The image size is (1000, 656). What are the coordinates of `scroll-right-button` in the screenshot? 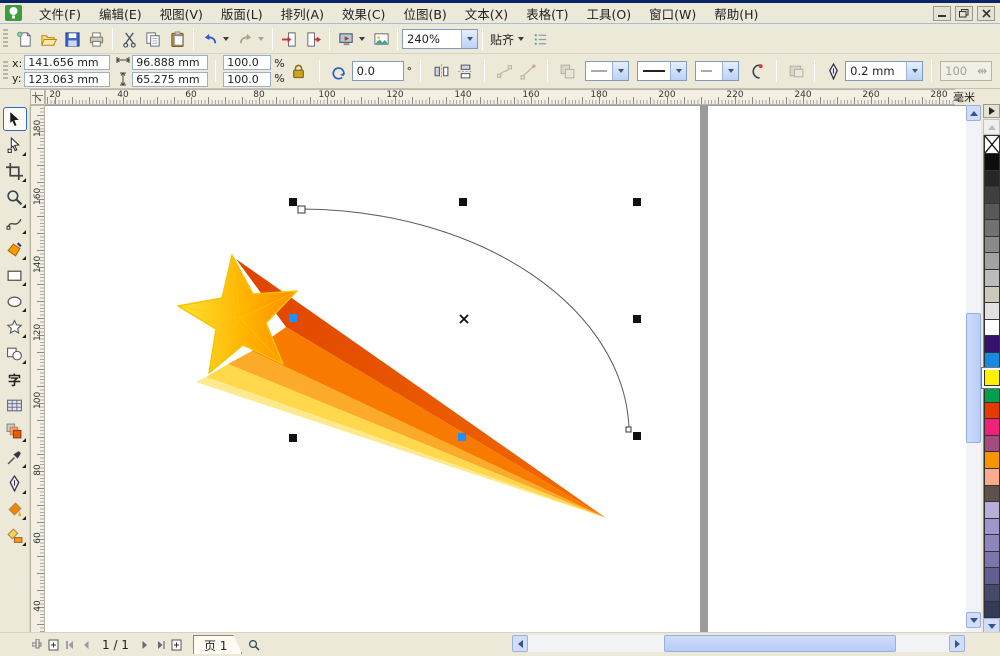 It's located at (957, 643).